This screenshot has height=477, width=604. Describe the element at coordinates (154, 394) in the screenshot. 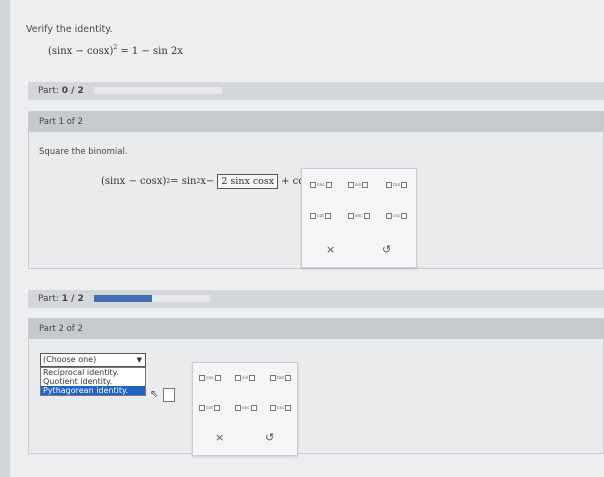

I see `cursor-arrow-icon: ⇖` at that location.